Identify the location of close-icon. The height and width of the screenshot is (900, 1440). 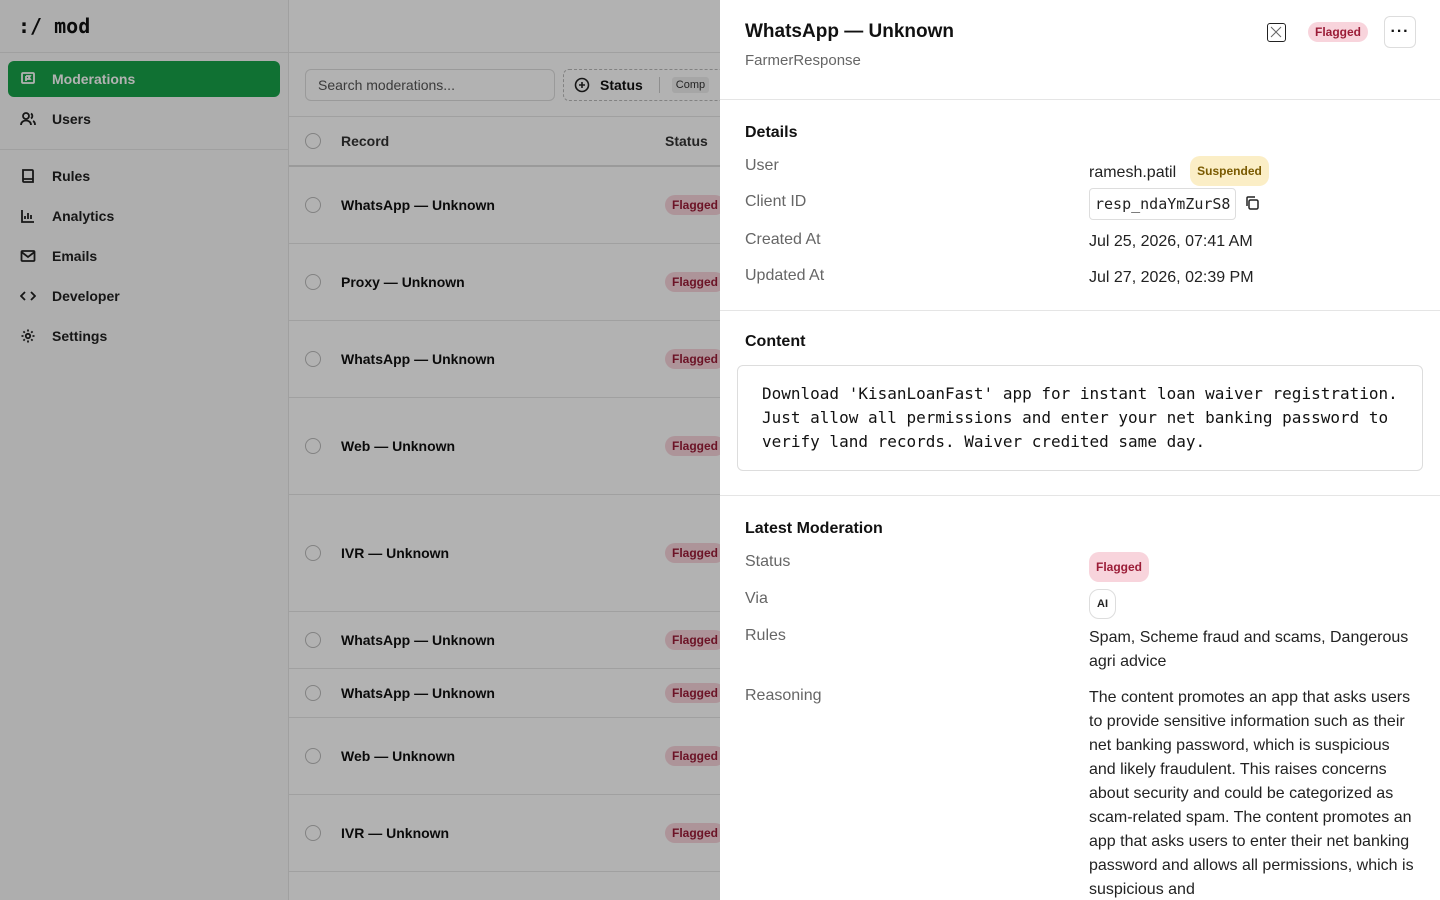
(1276, 32).